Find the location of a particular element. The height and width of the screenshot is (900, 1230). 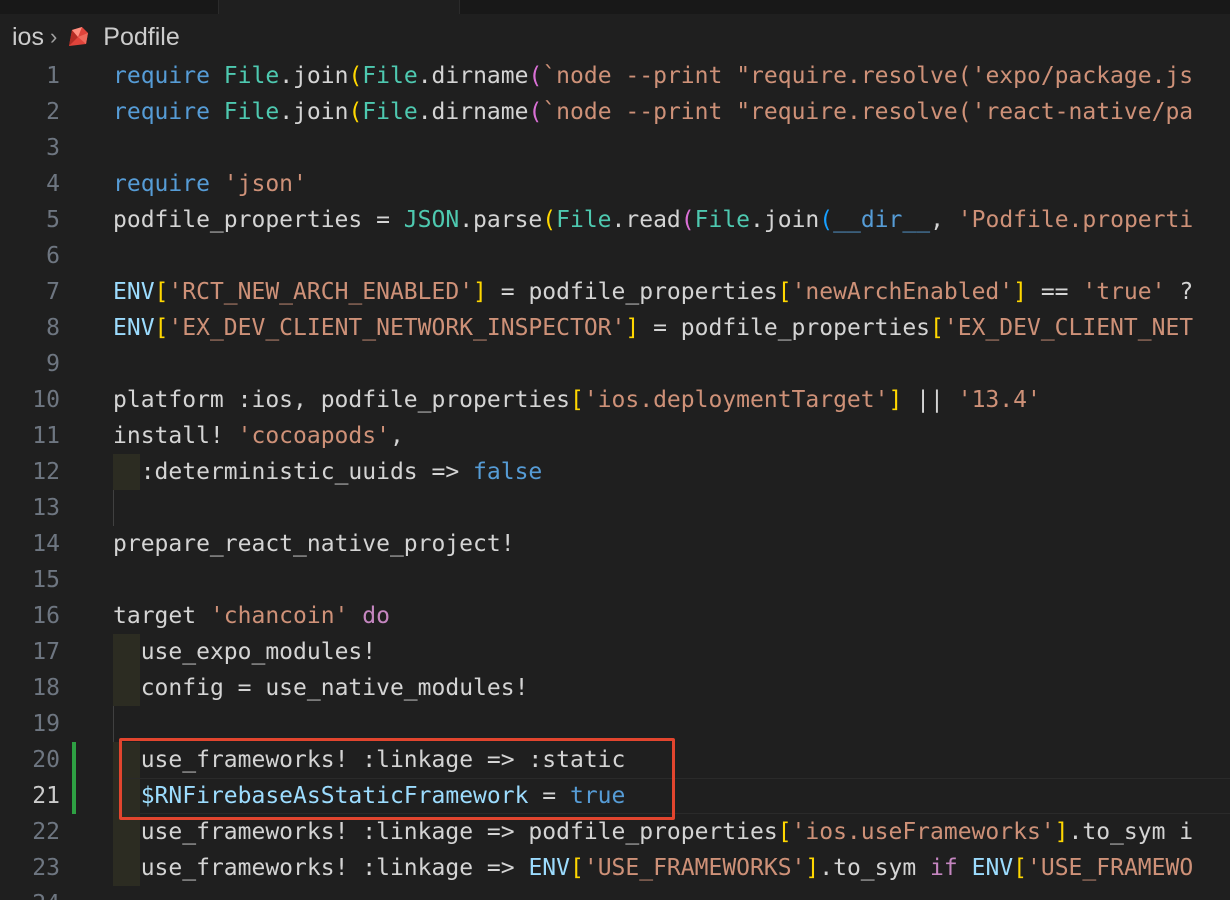

line-text: use_expo_modules! is located at coordinates (244, 652).